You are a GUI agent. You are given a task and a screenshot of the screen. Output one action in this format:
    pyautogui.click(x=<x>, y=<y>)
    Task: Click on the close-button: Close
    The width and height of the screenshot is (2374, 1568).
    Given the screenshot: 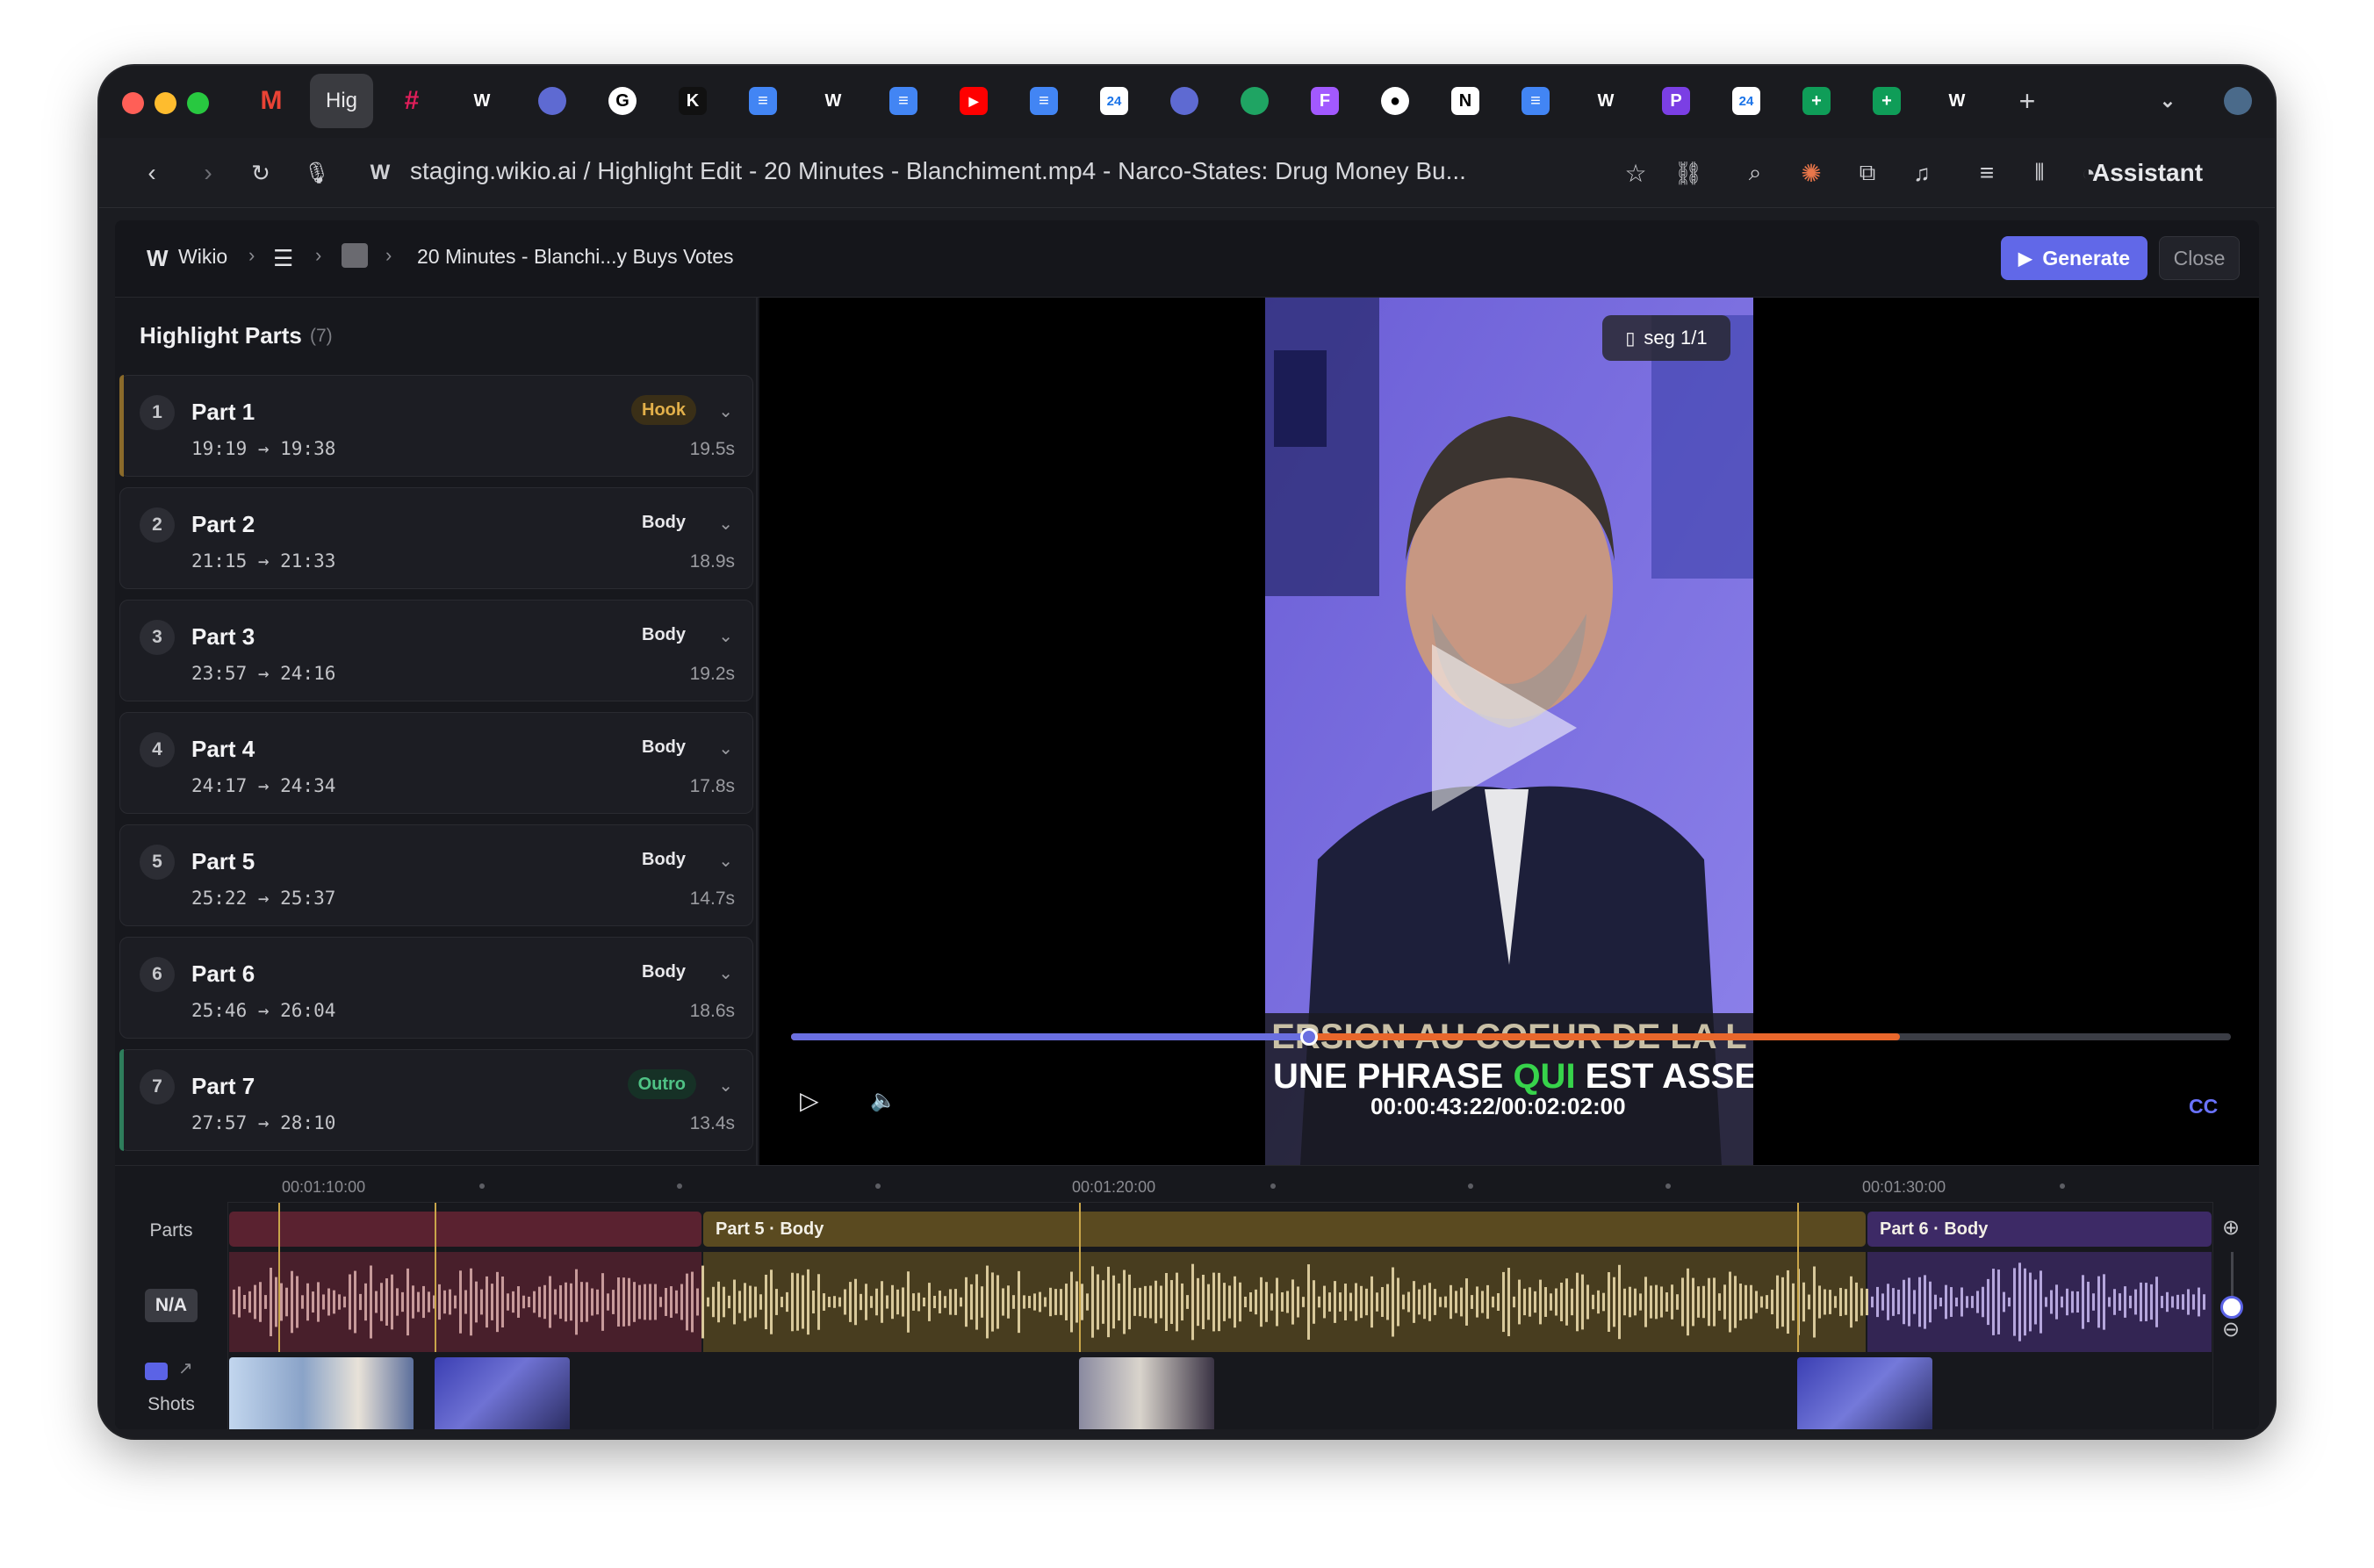 What is the action you would take?
    pyautogui.click(x=2199, y=258)
    